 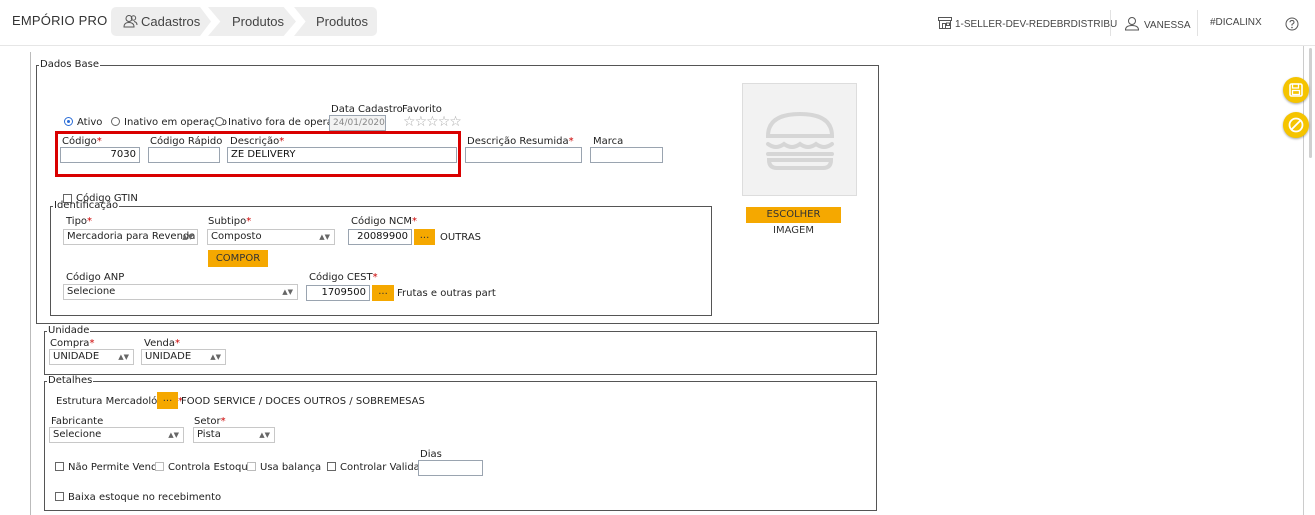 I want to click on radio-inativo-fora-operacao, so click(x=219, y=121).